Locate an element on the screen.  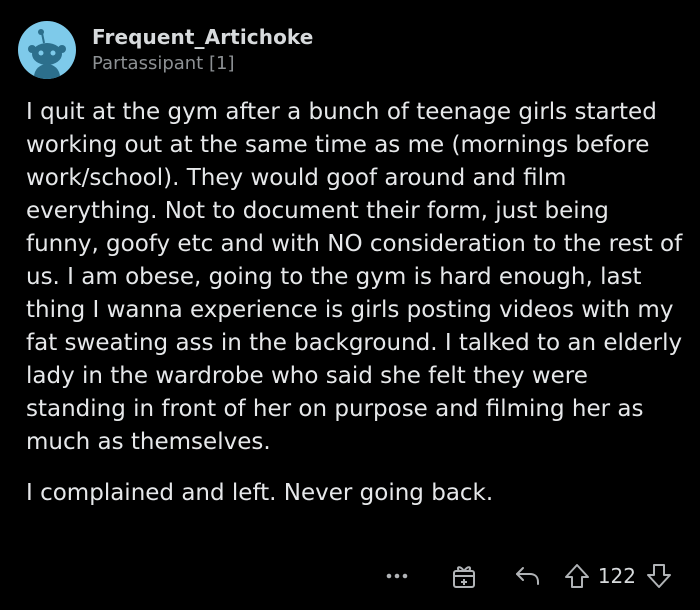
user-block: Frequent_Artichoke Partassipant [1] is located at coordinates (202, 50).